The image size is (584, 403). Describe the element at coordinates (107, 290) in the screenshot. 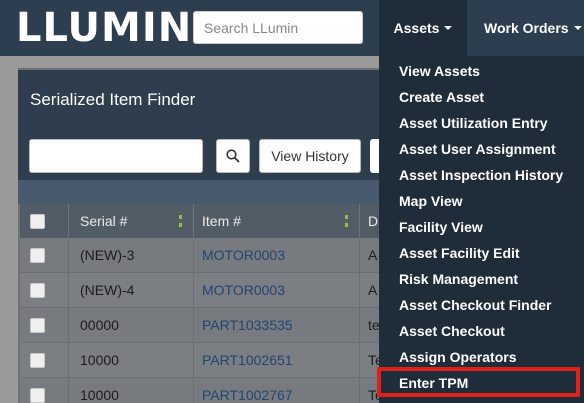

I see `serial-cell: (NEW)-4` at that location.